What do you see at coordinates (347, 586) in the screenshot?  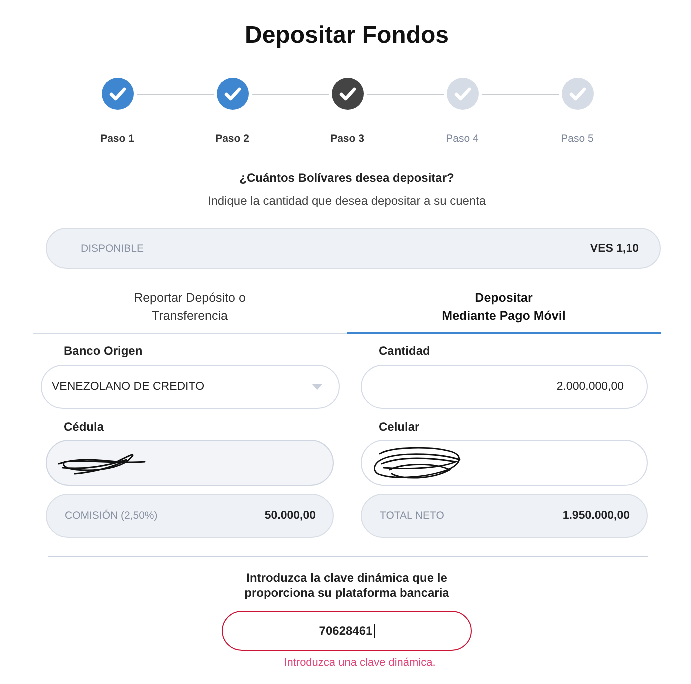 I see `key-prompt: Introduzca la clave dinámica que le proporciona su plataforma bancaria` at bounding box center [347, 586].